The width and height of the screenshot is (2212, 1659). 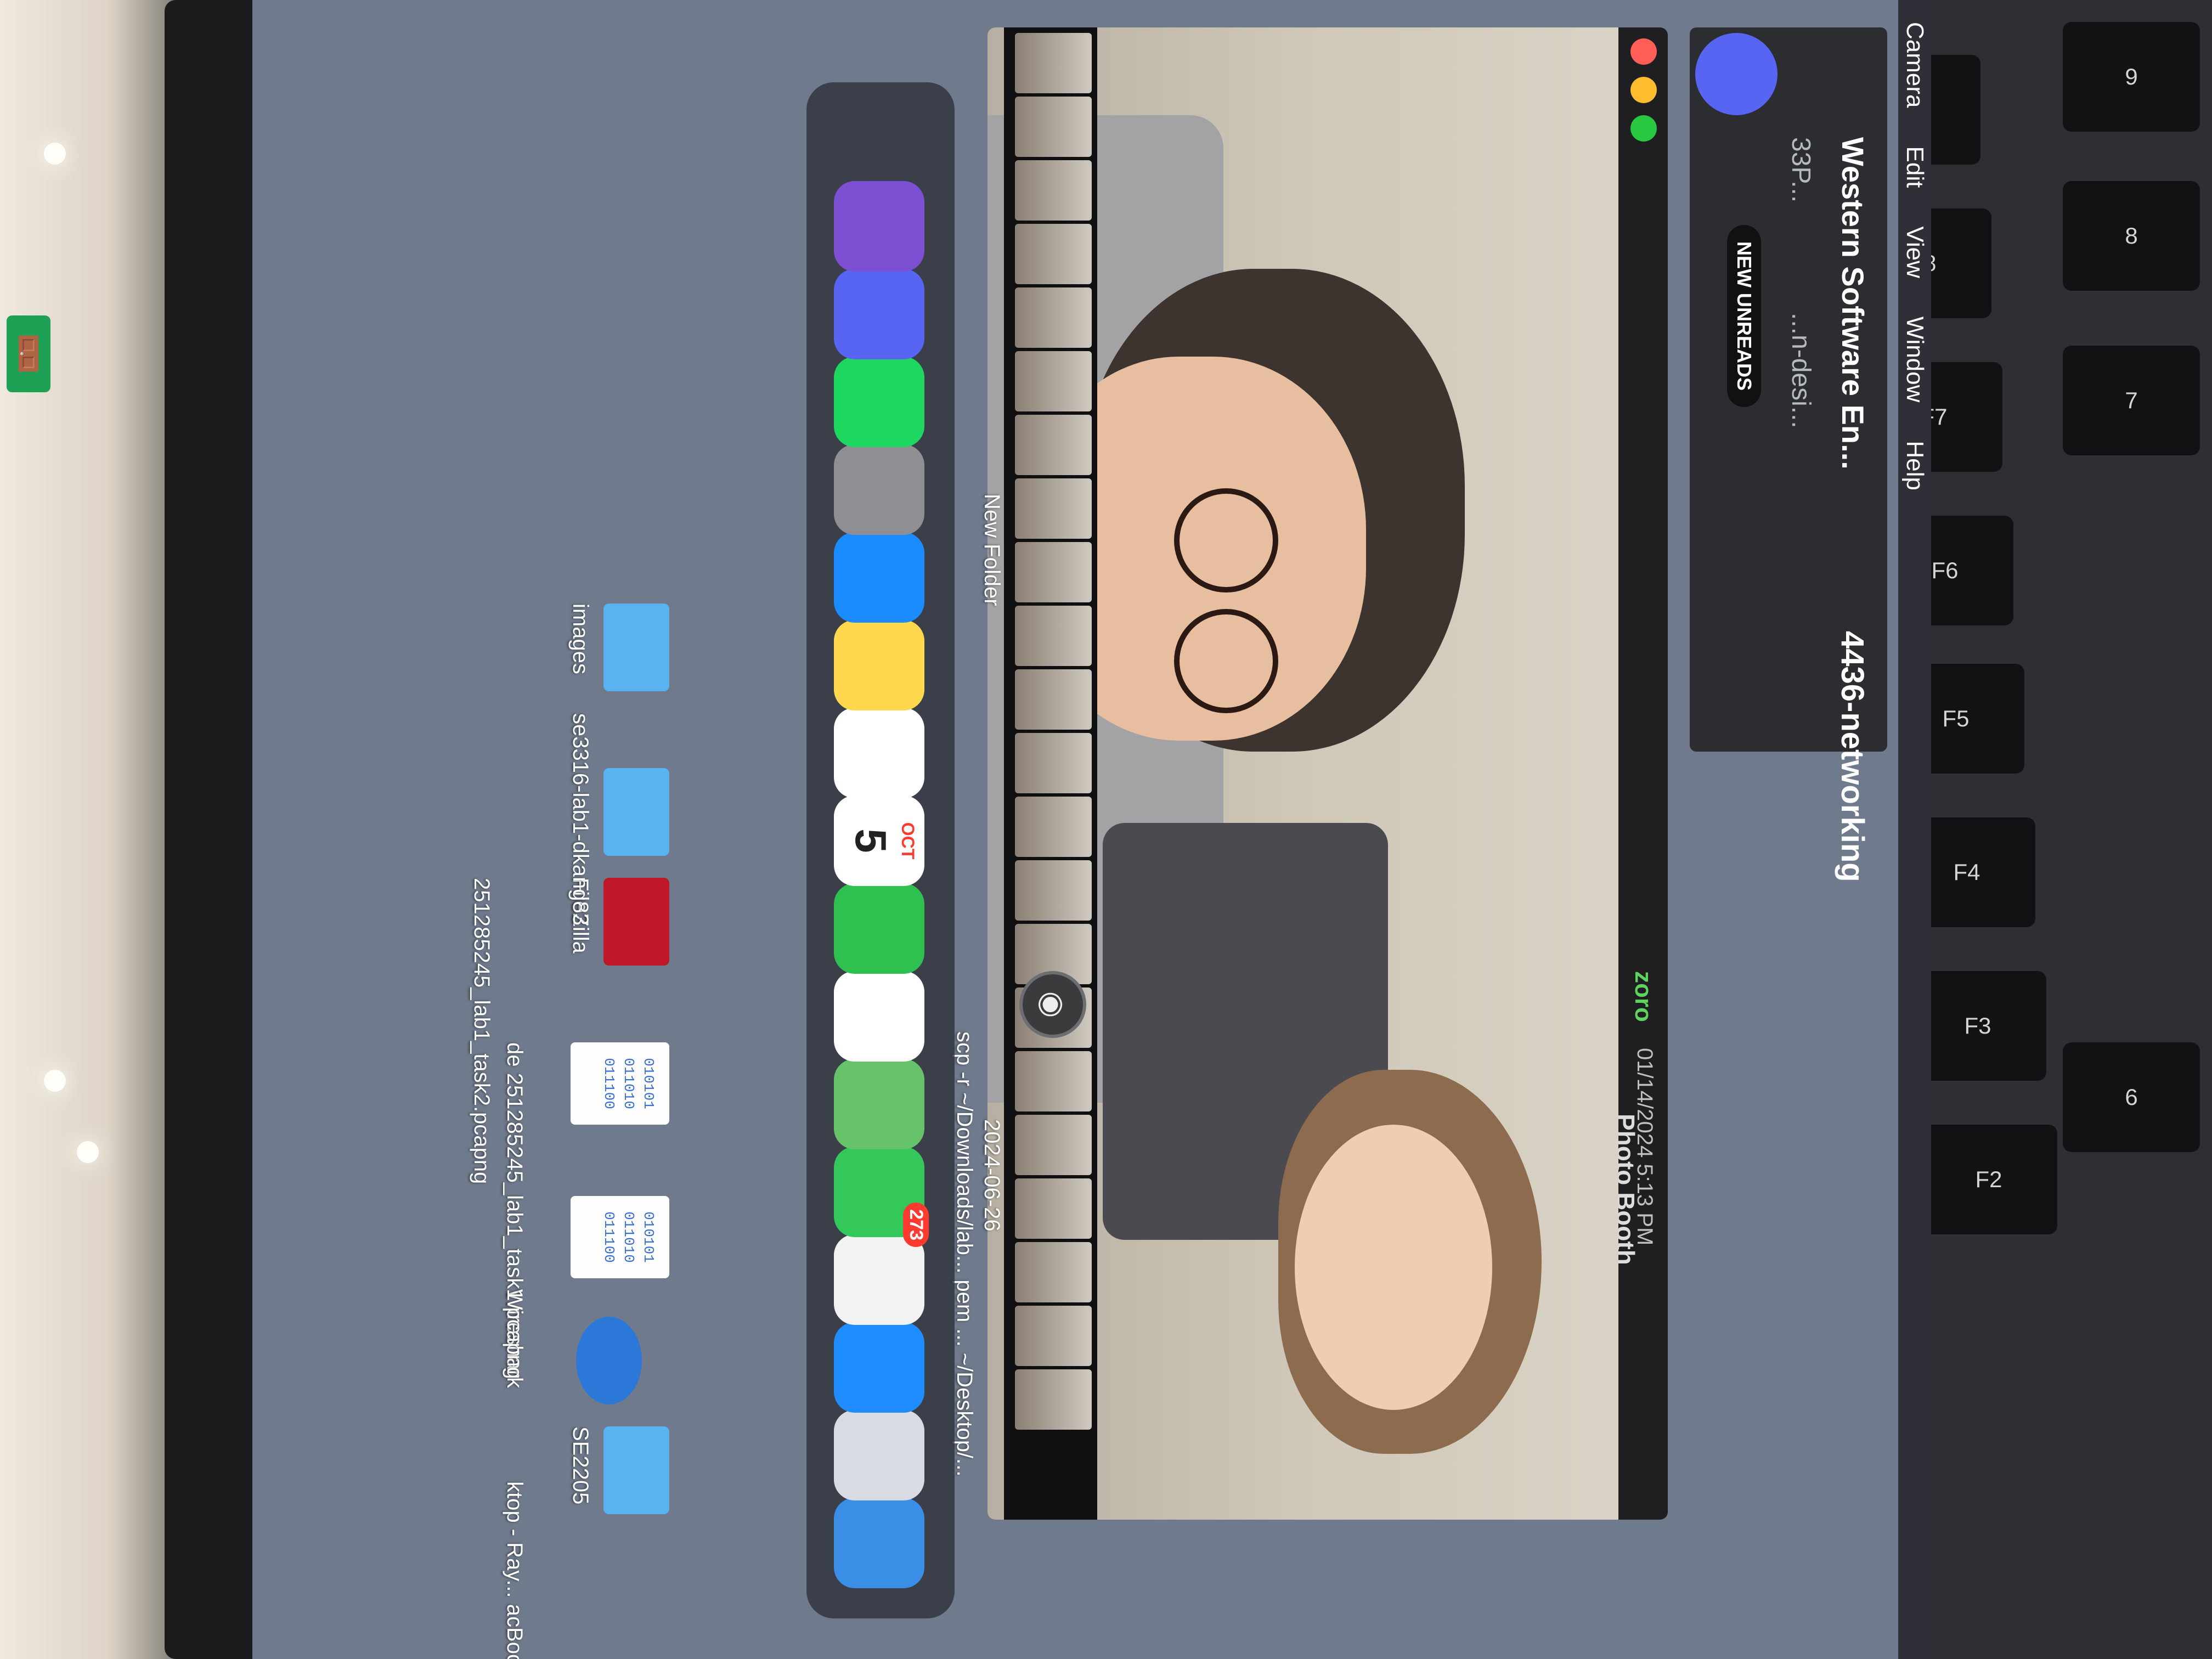 What do you see at coordinates (514, 1570) in the screenshot?
I see `desktop-item-label: ktop - Ray... acBook Air` at bounding box center [514, 1570].